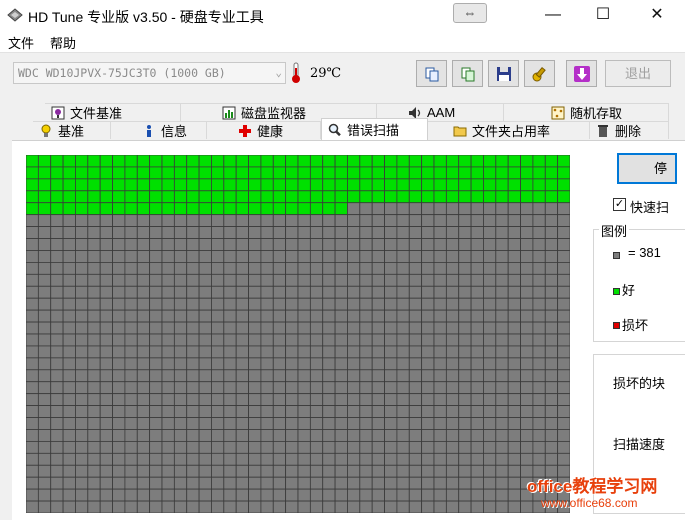  I want to click on tab-random-access: 随机存取, so click(586, 112).